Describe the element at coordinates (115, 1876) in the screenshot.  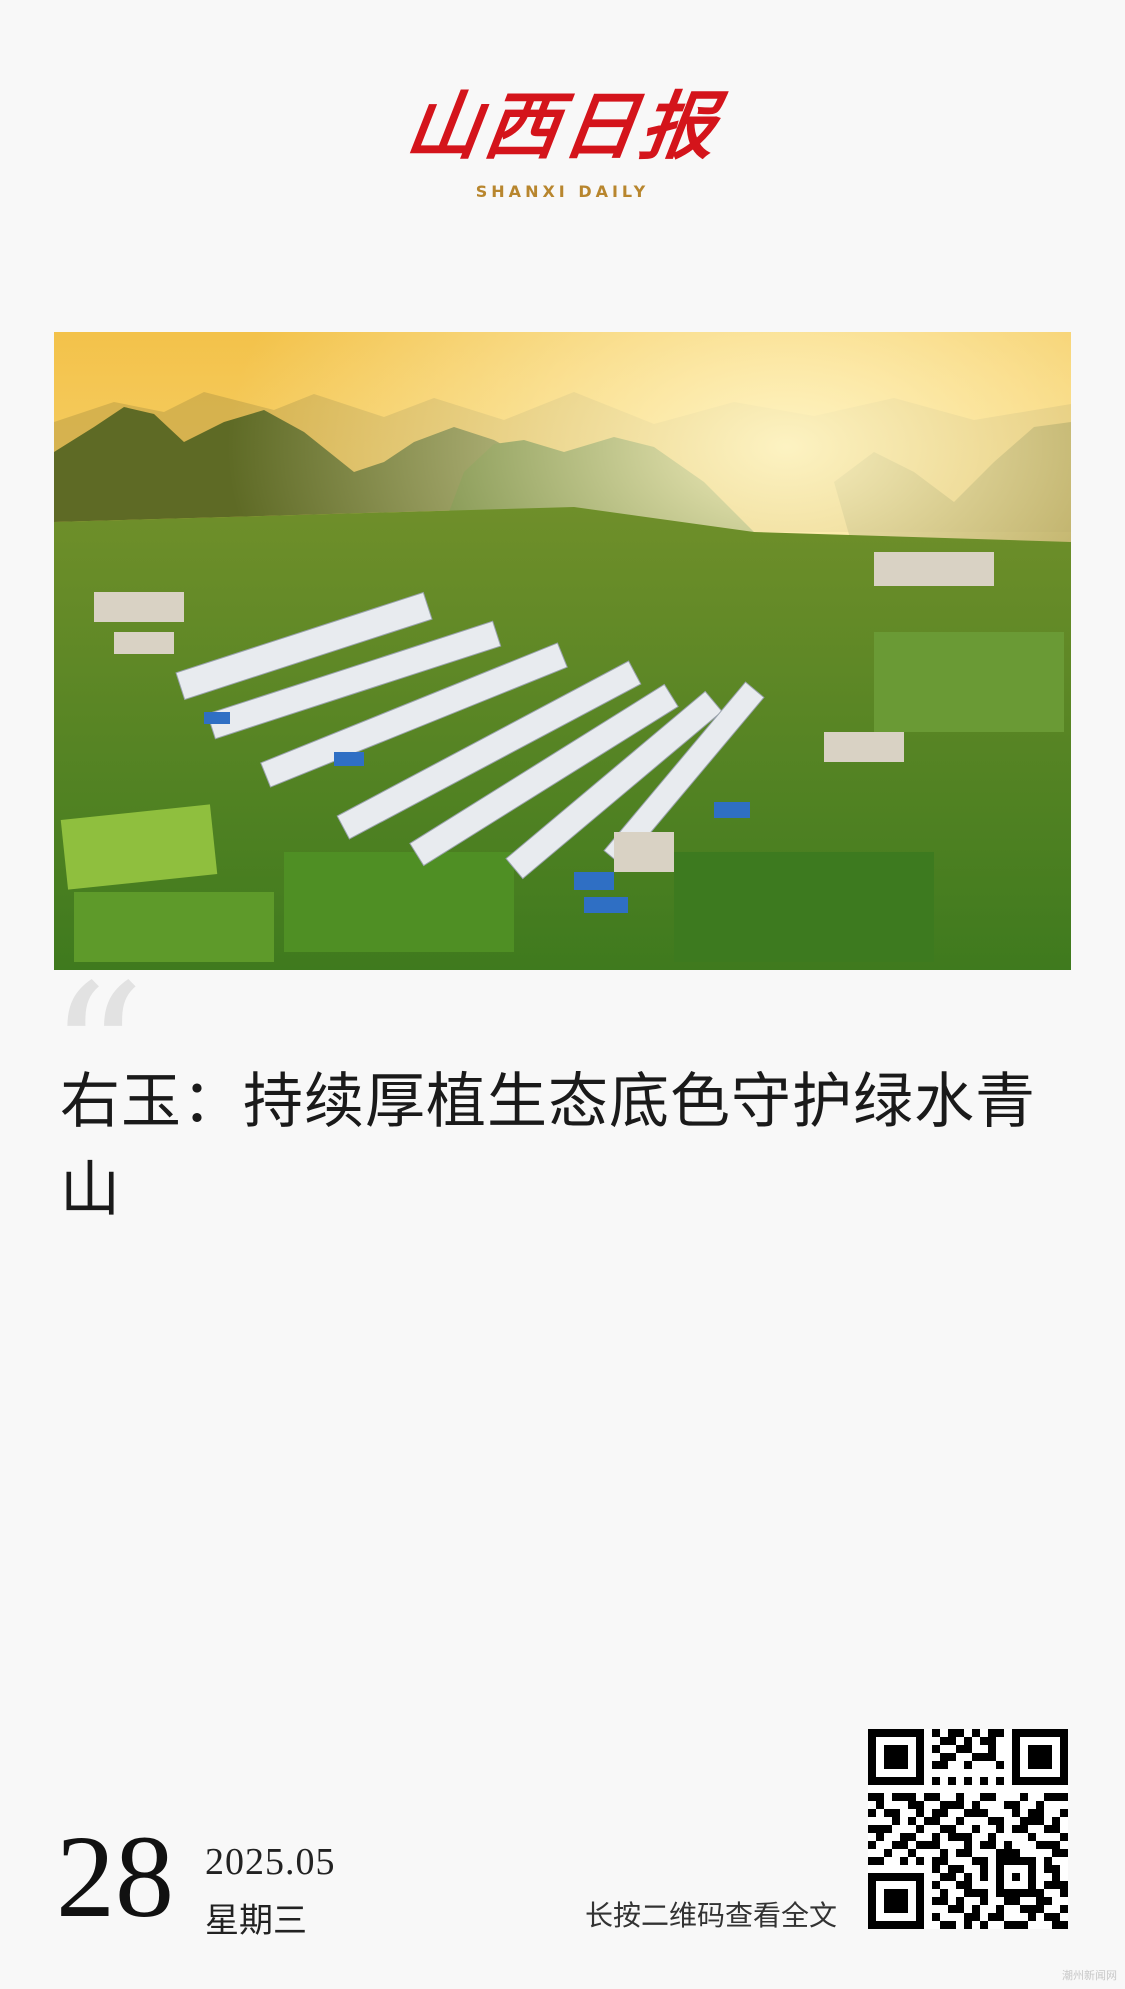
I see `date-day: 28` at that location.